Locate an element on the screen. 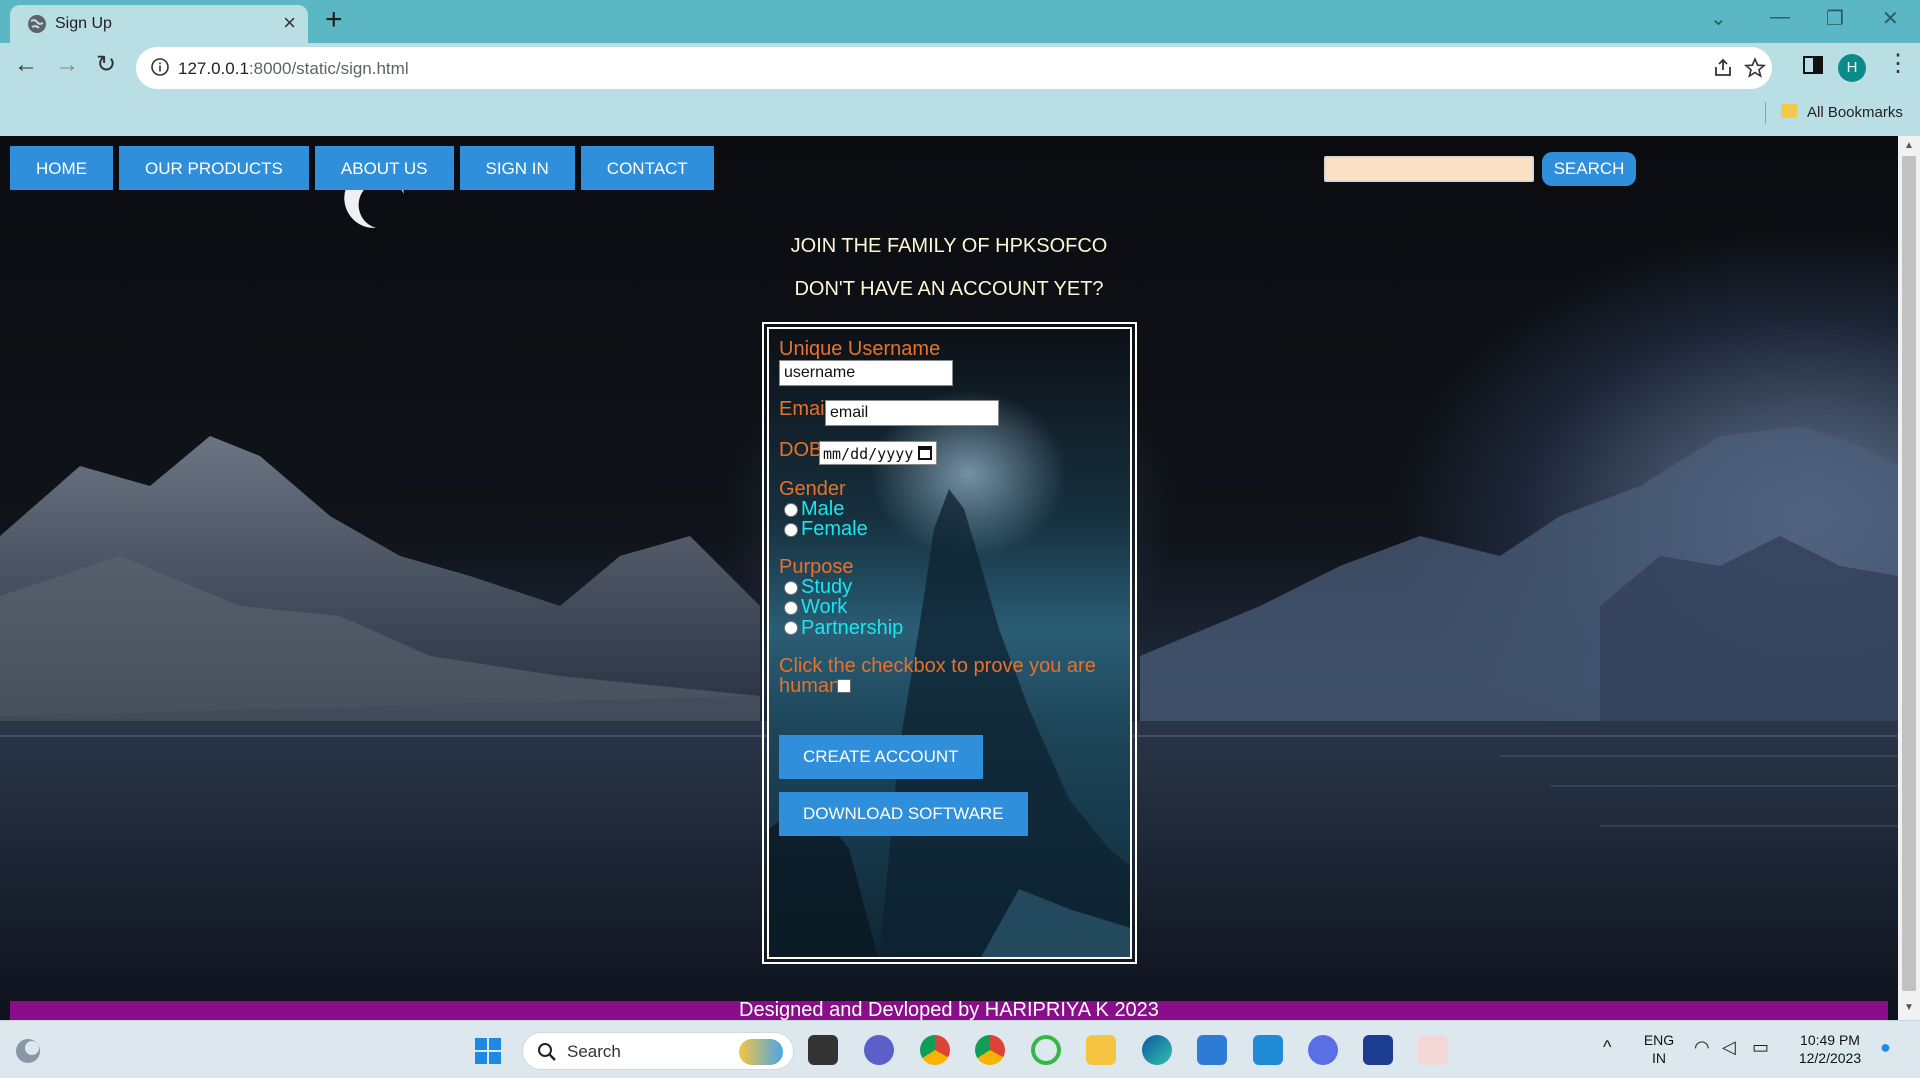 The image size is (1920, 1078). language-indicator: ENG IN is located at coordinates (1659, 1049).